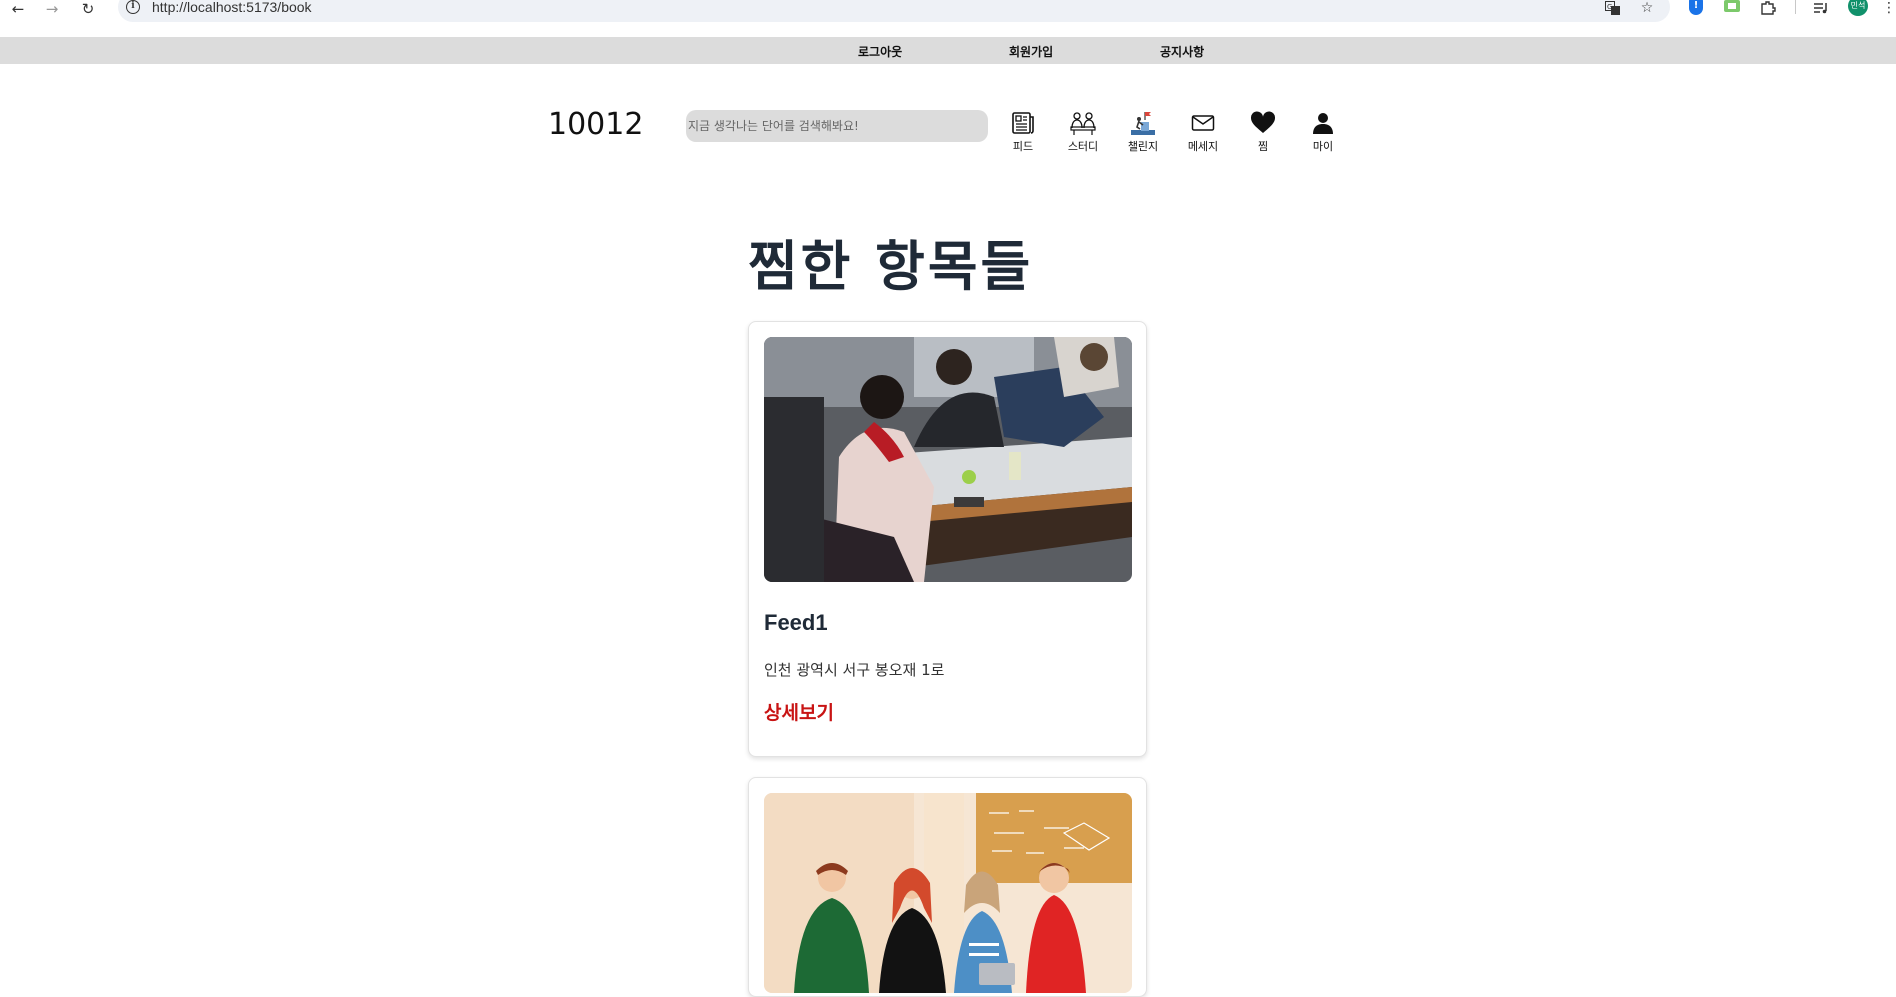 Image resolution: width=1896 pixels, height=997 pixels. I want to click on heart-icon, so click(1263, 123).